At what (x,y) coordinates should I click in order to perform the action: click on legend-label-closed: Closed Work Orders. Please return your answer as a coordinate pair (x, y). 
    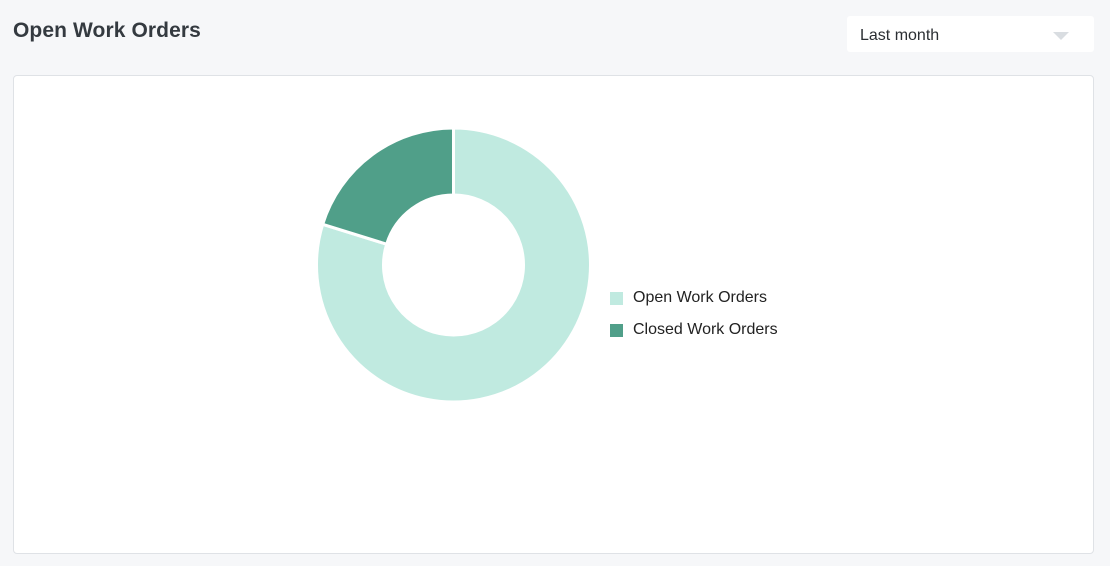
    Looking at the image, I should click on (705, 329).